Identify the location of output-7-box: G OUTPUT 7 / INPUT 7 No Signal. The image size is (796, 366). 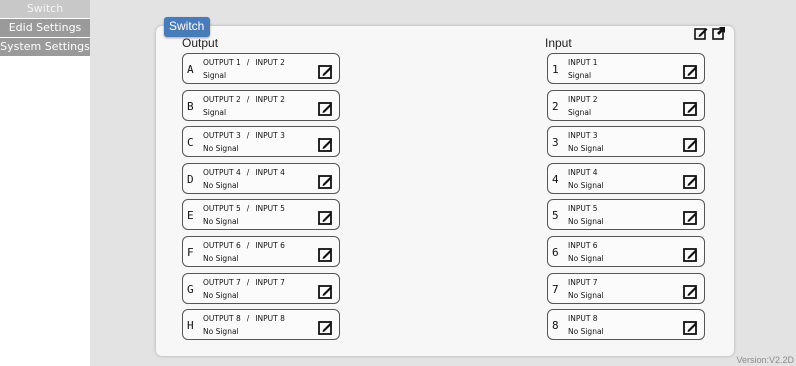
(261, 288).